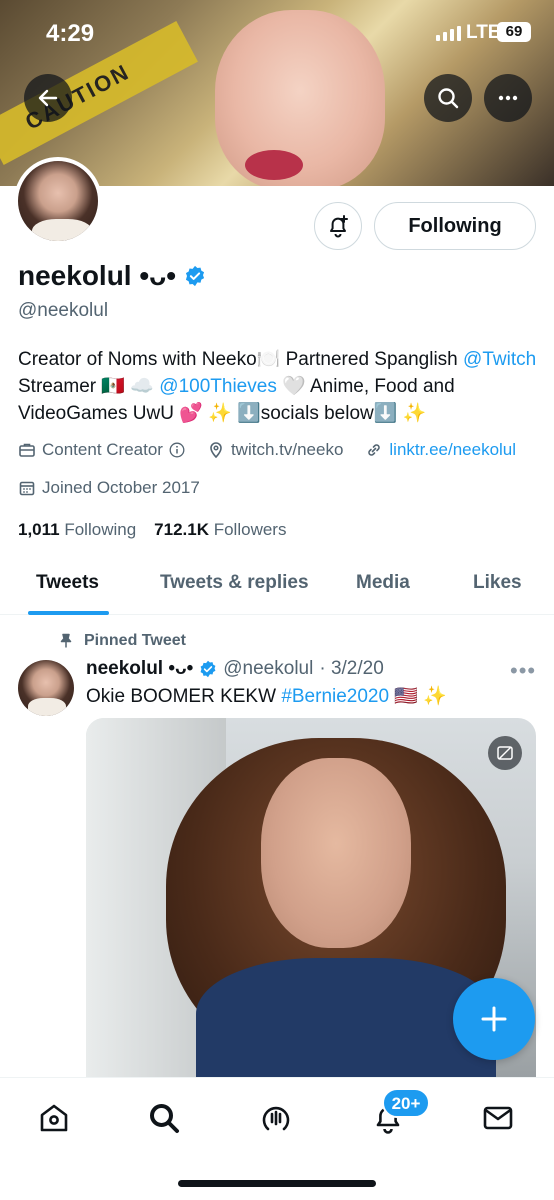  What do you see at coordinates (218, 386) in the screenshot?
I see `100thieves-mention-link: @100Thieves` at bounding box center [218, 386].